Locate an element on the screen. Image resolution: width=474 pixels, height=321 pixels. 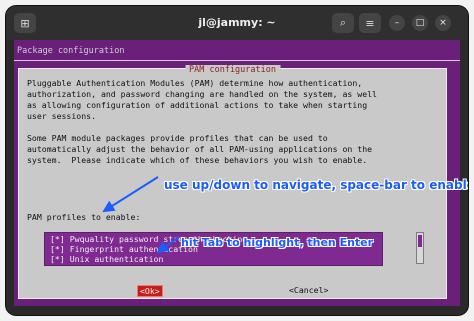
tab-annotation: hit Tab to highlight, then Enter is located at coordinates (277, 242).